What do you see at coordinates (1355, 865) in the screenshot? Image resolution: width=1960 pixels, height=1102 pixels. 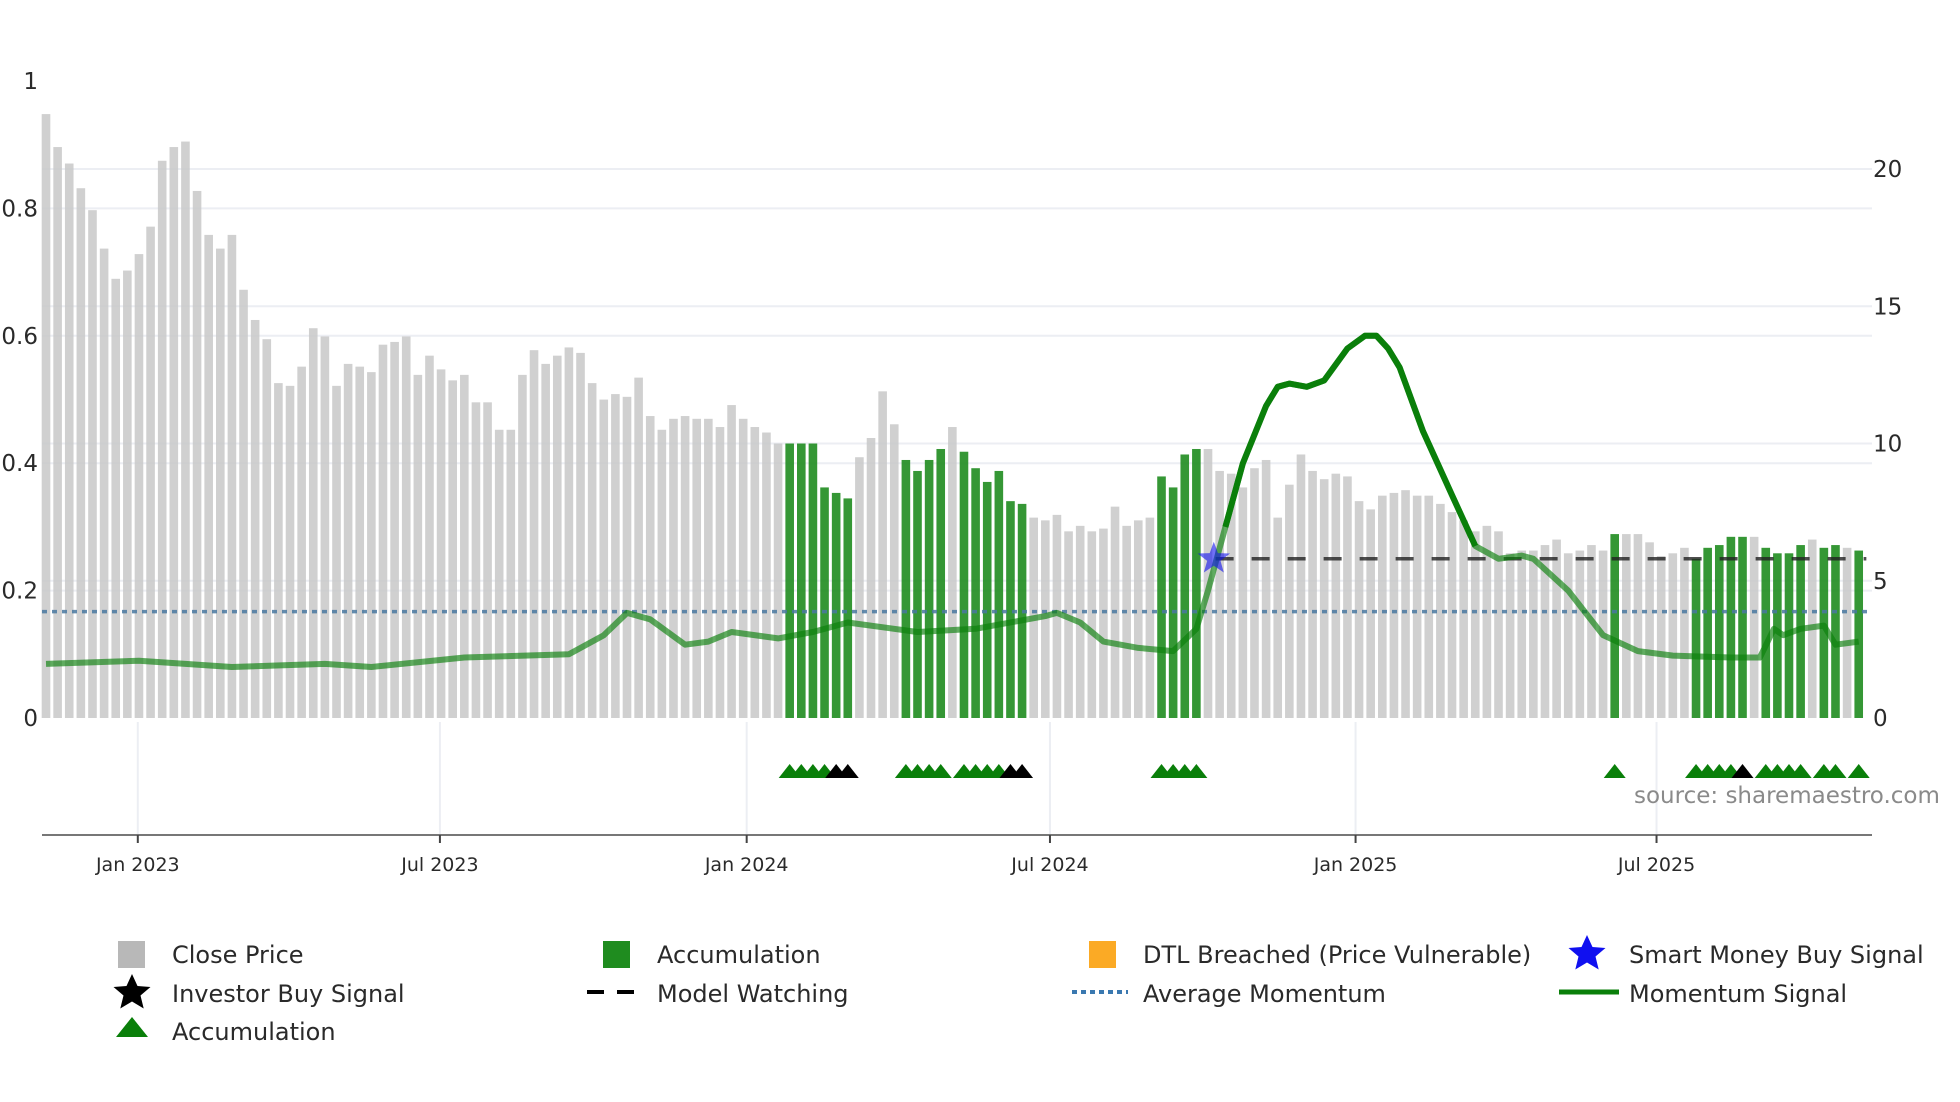 I see `x-tick-label: Jan 2025` at bounding box center [1355, 865].